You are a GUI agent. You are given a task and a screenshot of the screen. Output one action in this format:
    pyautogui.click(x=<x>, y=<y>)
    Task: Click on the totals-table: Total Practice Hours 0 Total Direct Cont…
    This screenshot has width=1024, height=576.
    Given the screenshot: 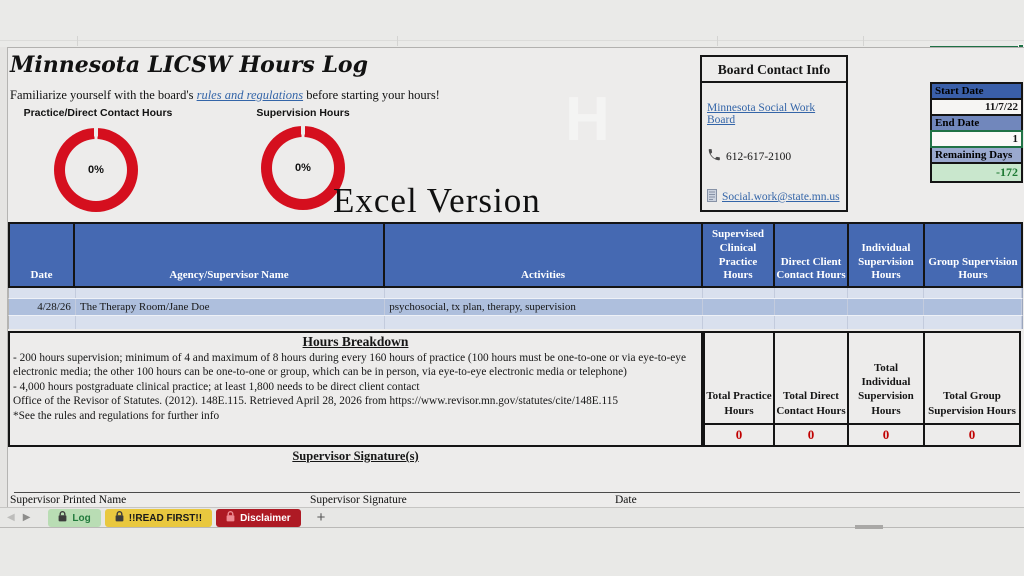 What is the action you would take?
    pyautogui.click(x=863, y=389)
    